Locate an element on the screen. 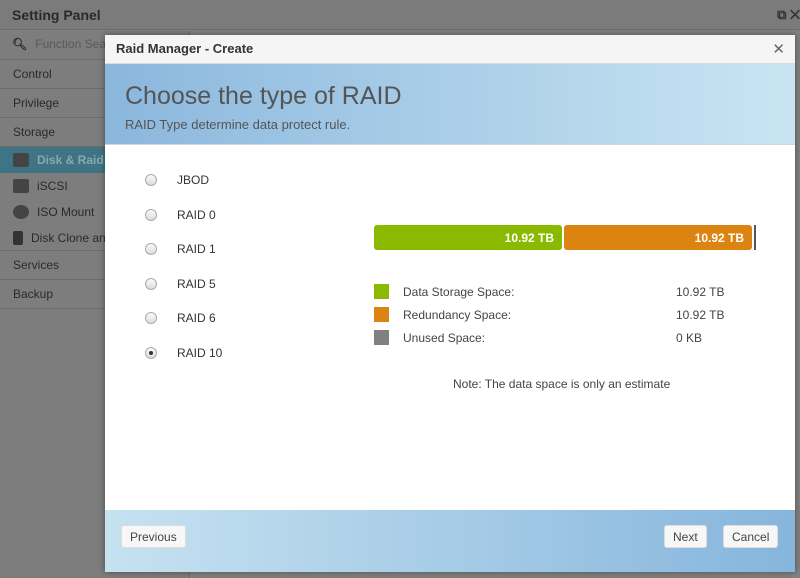  page-title: Choose the type of RAID is located at coordinates (263, 96).